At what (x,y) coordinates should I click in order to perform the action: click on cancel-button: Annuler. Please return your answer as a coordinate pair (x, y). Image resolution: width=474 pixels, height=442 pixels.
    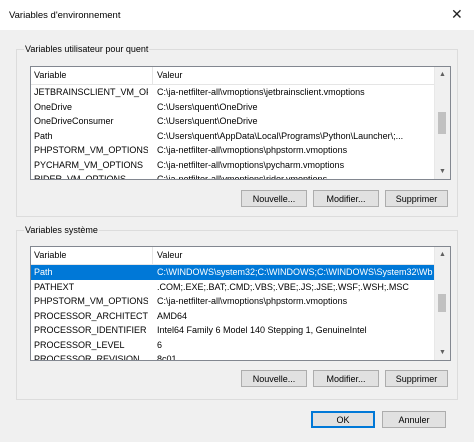
    Looking at the image, I should click on (414, 419).